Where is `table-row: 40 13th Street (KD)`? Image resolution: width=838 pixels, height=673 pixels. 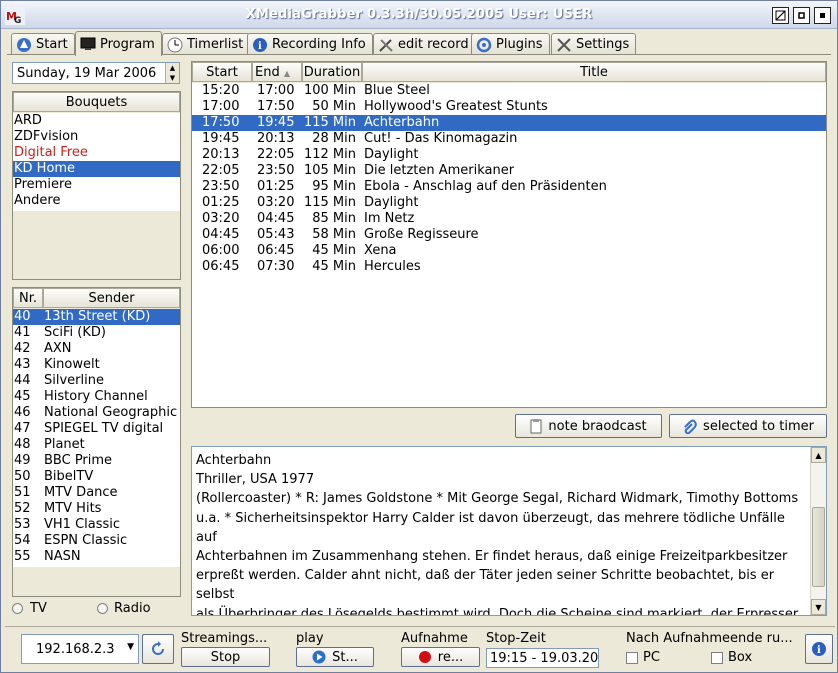 table-row: 40 13th Street (KD) is located at coordinates (96, 317).